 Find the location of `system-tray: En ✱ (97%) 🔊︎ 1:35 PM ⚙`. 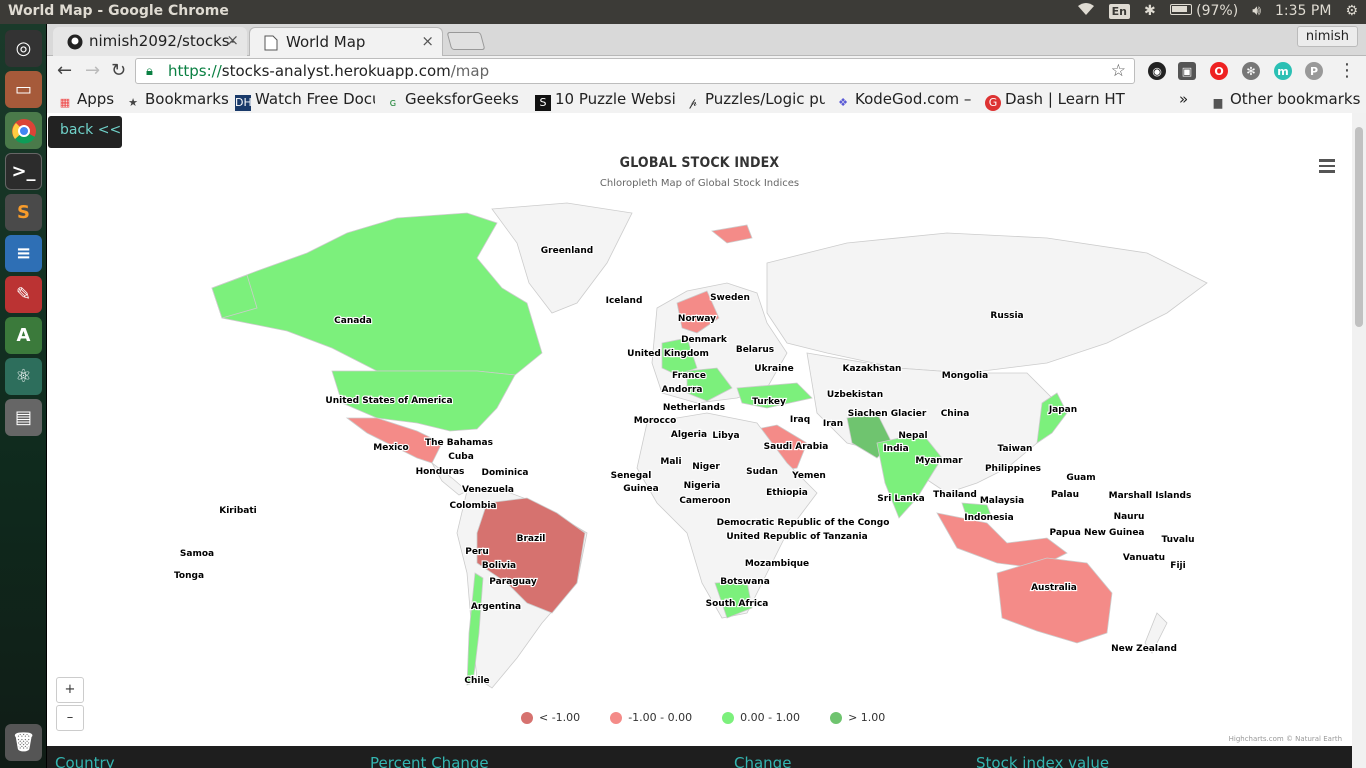

system-tray: En ✱ (97%) 🔊︎ 1:35 PM ⚙ is located at coordinates (1217, 11).